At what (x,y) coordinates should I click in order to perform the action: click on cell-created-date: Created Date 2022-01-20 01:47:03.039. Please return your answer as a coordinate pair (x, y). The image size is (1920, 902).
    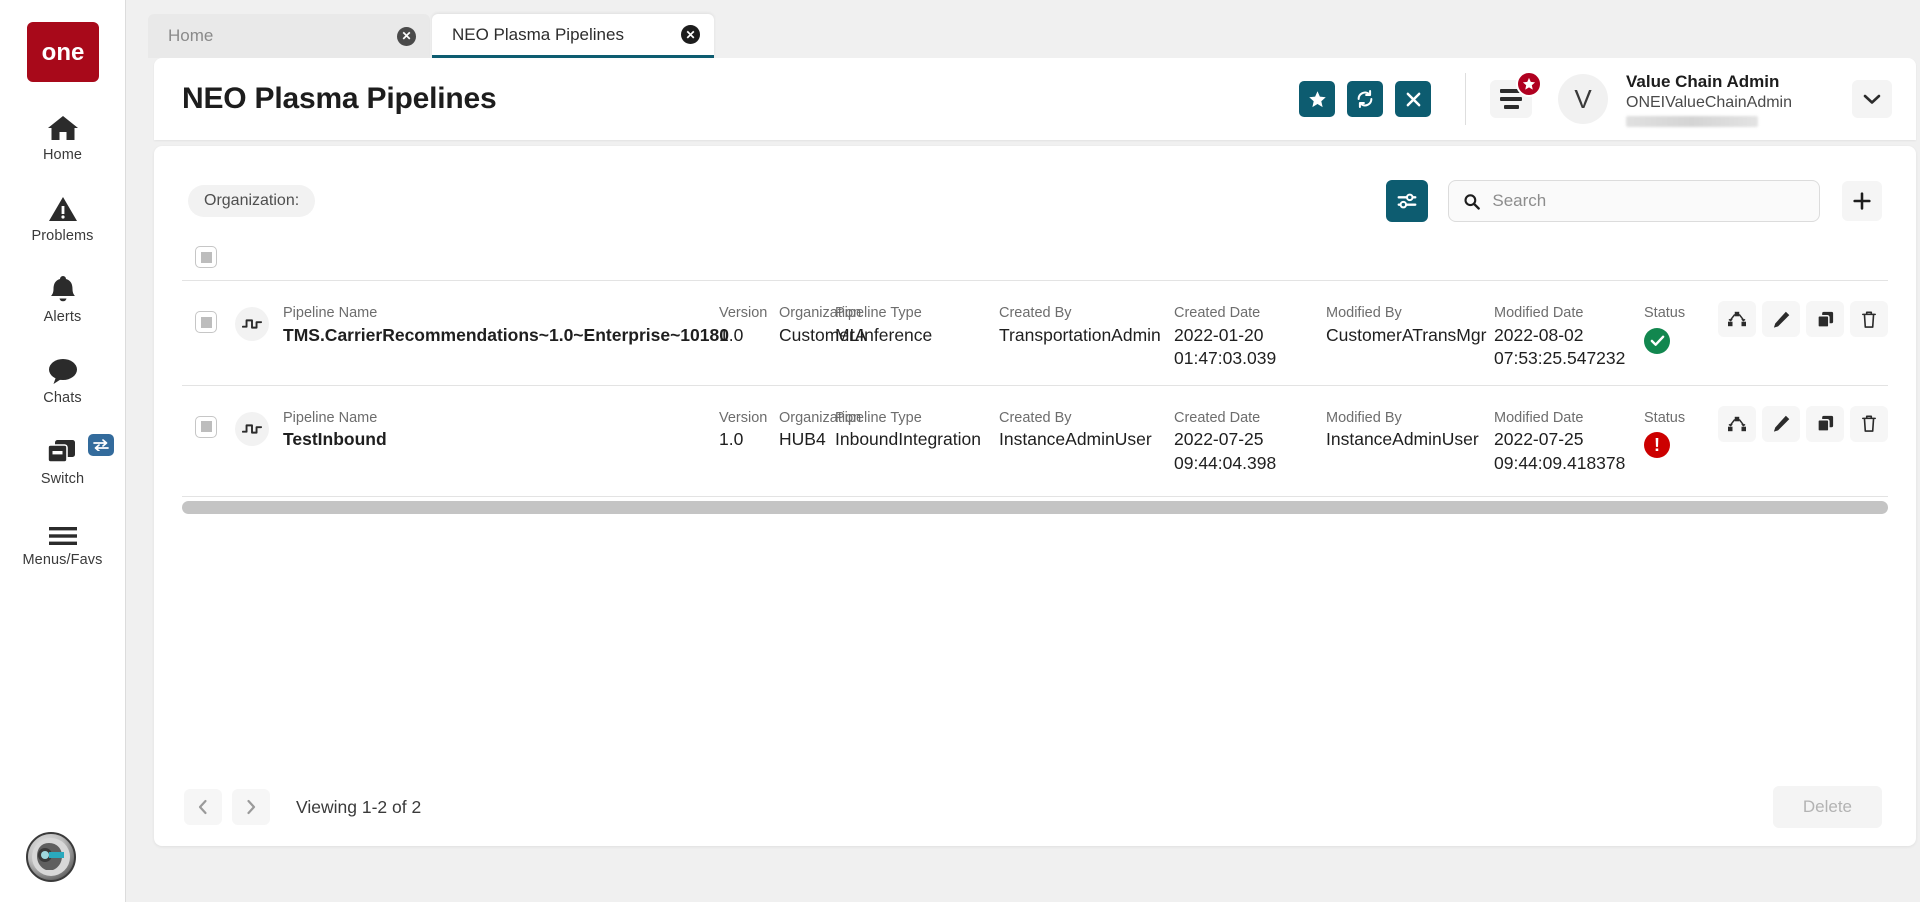
    Looking at the image, I should click on (1250, 333).